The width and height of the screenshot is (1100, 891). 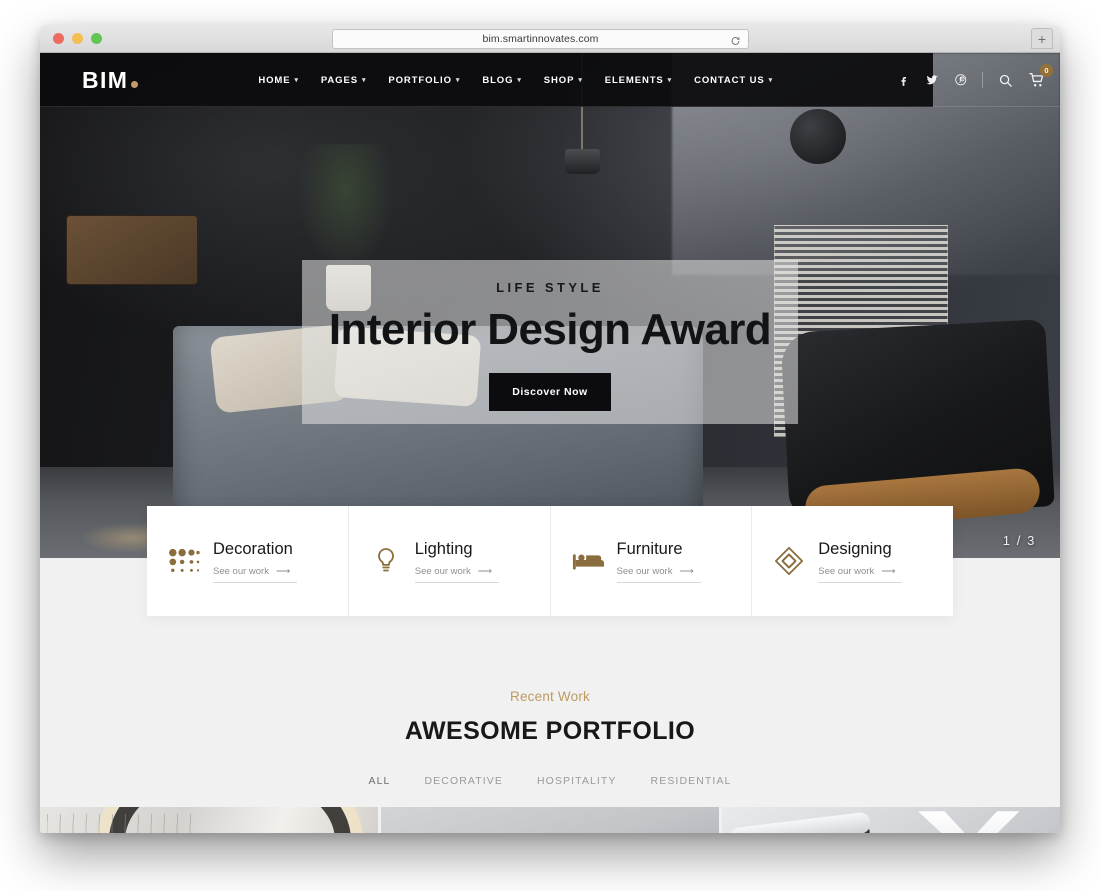 I want to click on hero-title: Interior Design Award, so click(x=550, y=329).